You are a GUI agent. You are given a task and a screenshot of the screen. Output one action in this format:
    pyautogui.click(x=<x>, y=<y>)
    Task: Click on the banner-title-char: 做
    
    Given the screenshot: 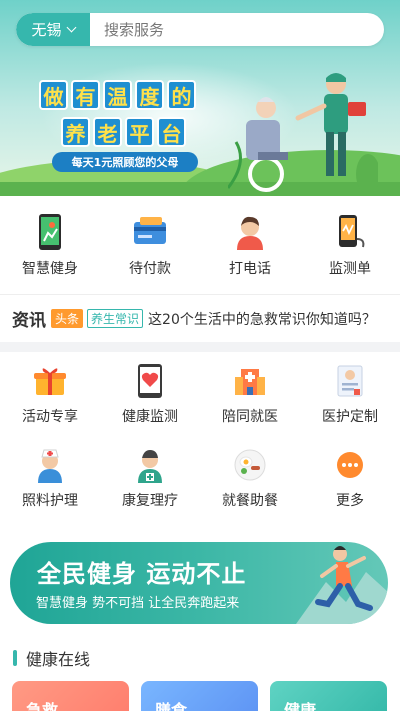 What is the action you would take?
    pyautogui.click(x=53, y=95)
    